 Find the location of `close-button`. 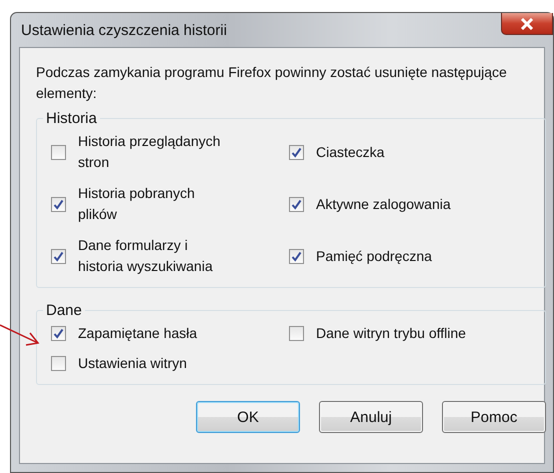

close-button is located at coordinates (527, 24).